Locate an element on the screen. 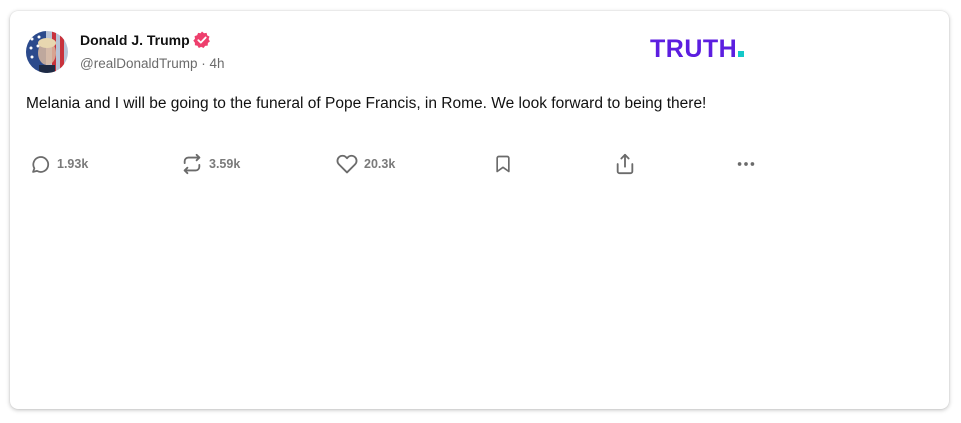 The height and width of the screenshot is (423, 961). reply-button: 1.93k is located at coordinates (59, 164).